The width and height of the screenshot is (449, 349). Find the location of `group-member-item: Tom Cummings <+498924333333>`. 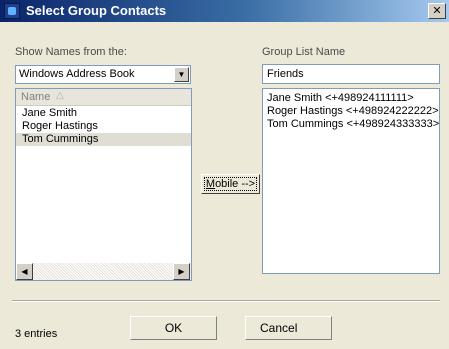

group-member-item: Tom Cummings <+498924333333> is located at coordinates (353, 124).